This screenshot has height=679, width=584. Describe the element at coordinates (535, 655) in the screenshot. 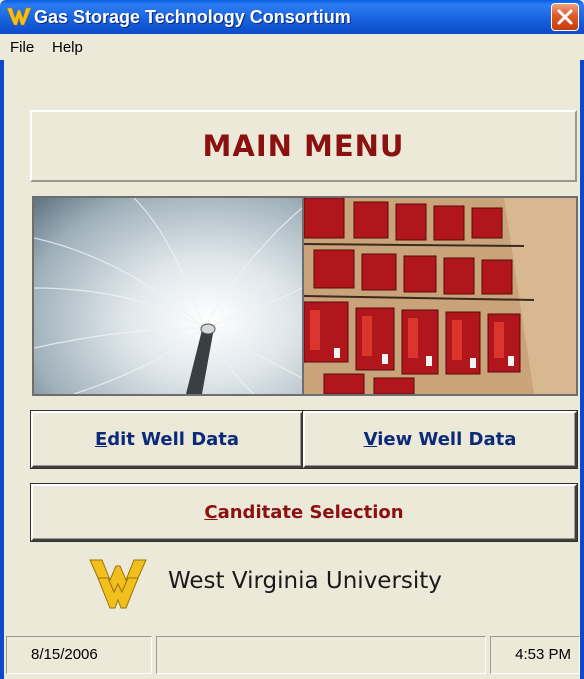

I see `status-time: 4:53 PM` at that location.